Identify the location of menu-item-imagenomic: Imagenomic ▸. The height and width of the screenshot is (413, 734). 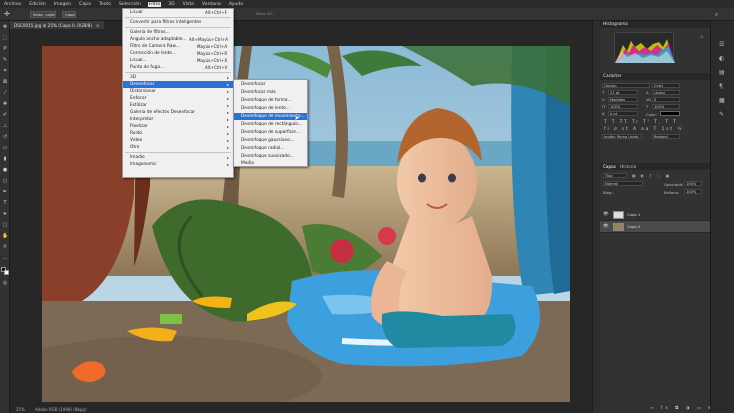
(178, 164).